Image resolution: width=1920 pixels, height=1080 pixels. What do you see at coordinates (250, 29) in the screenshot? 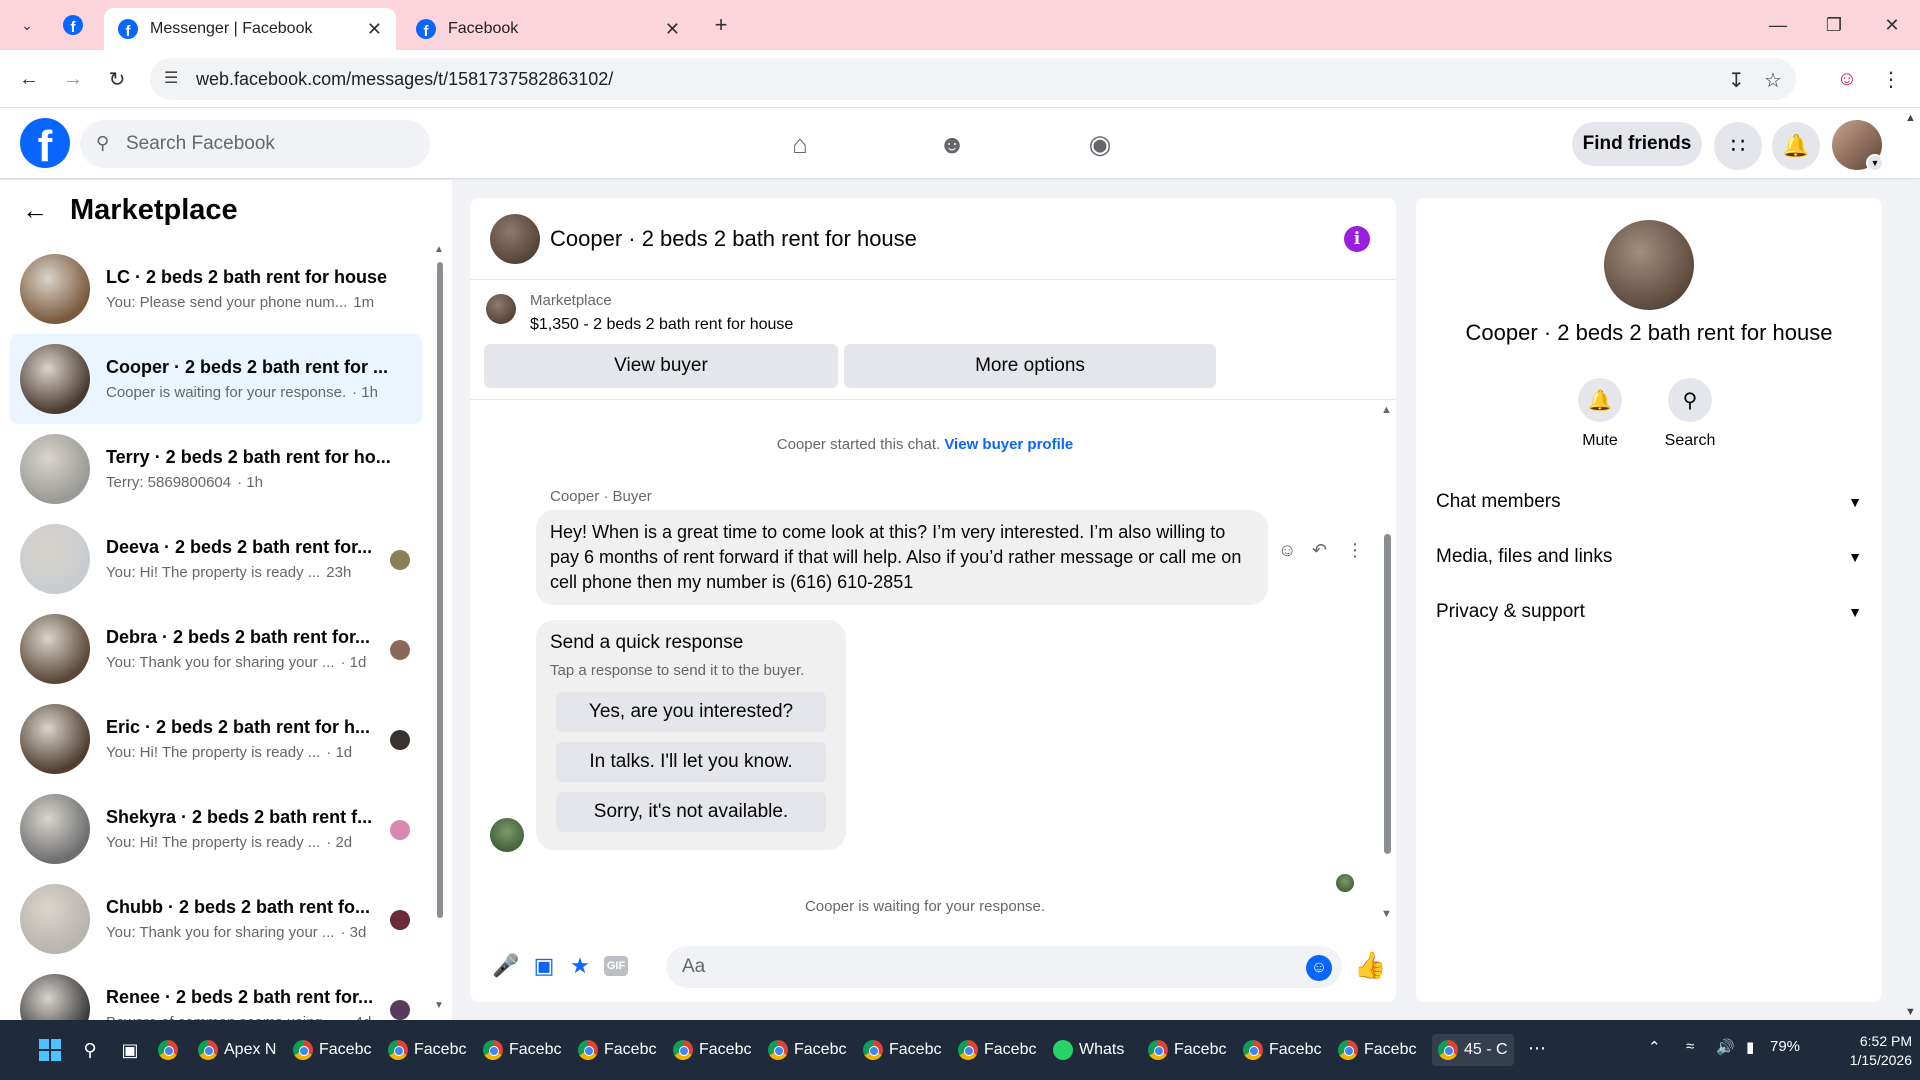
I see `tab-messenger: f Messenger | Facebook ✕` at bounding box center [250, 29].